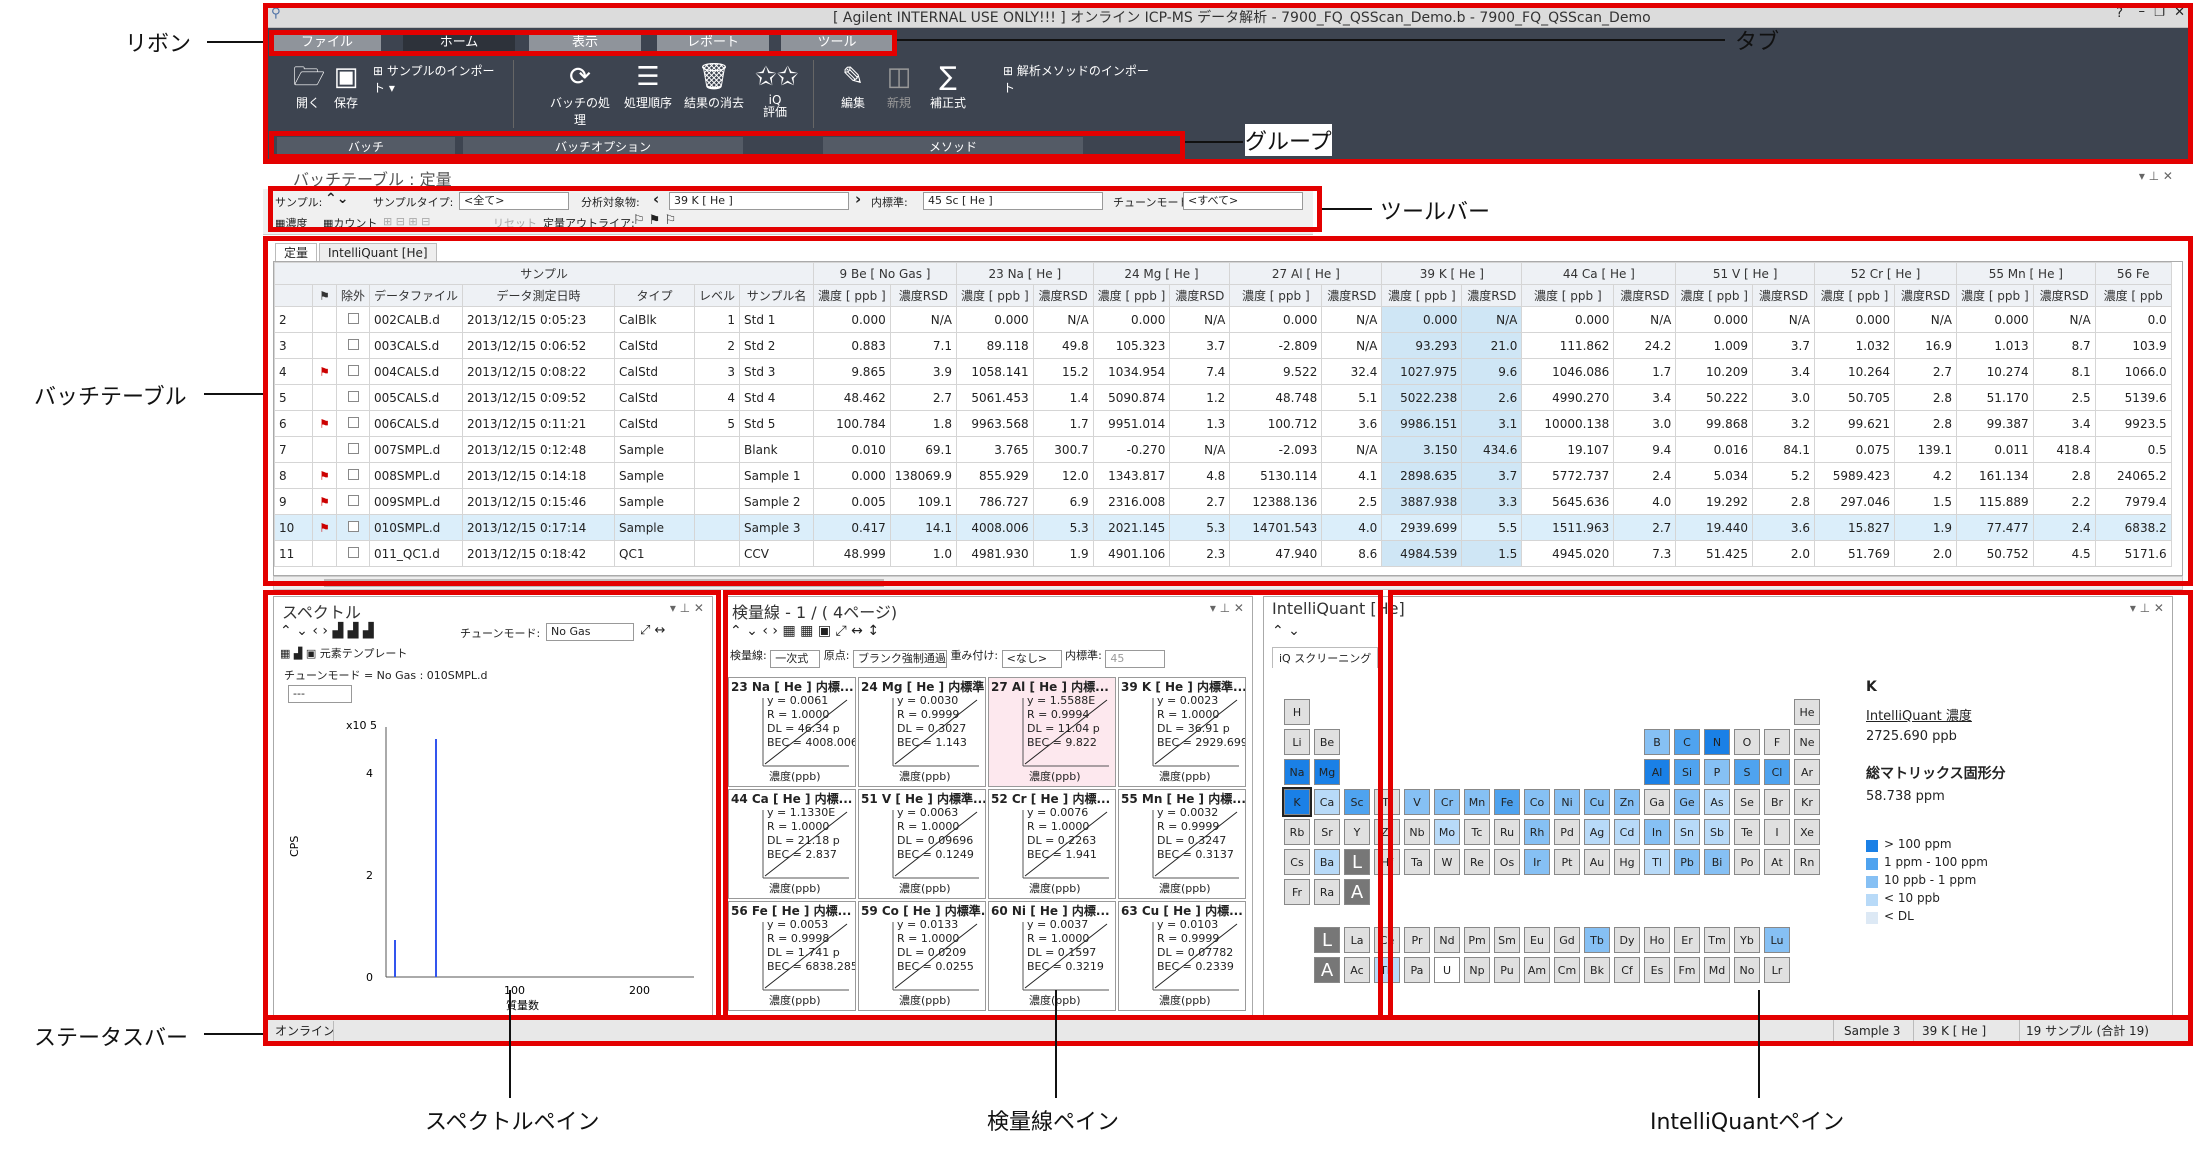  I want to click on element-cell: Ho, so click(1657, 940).